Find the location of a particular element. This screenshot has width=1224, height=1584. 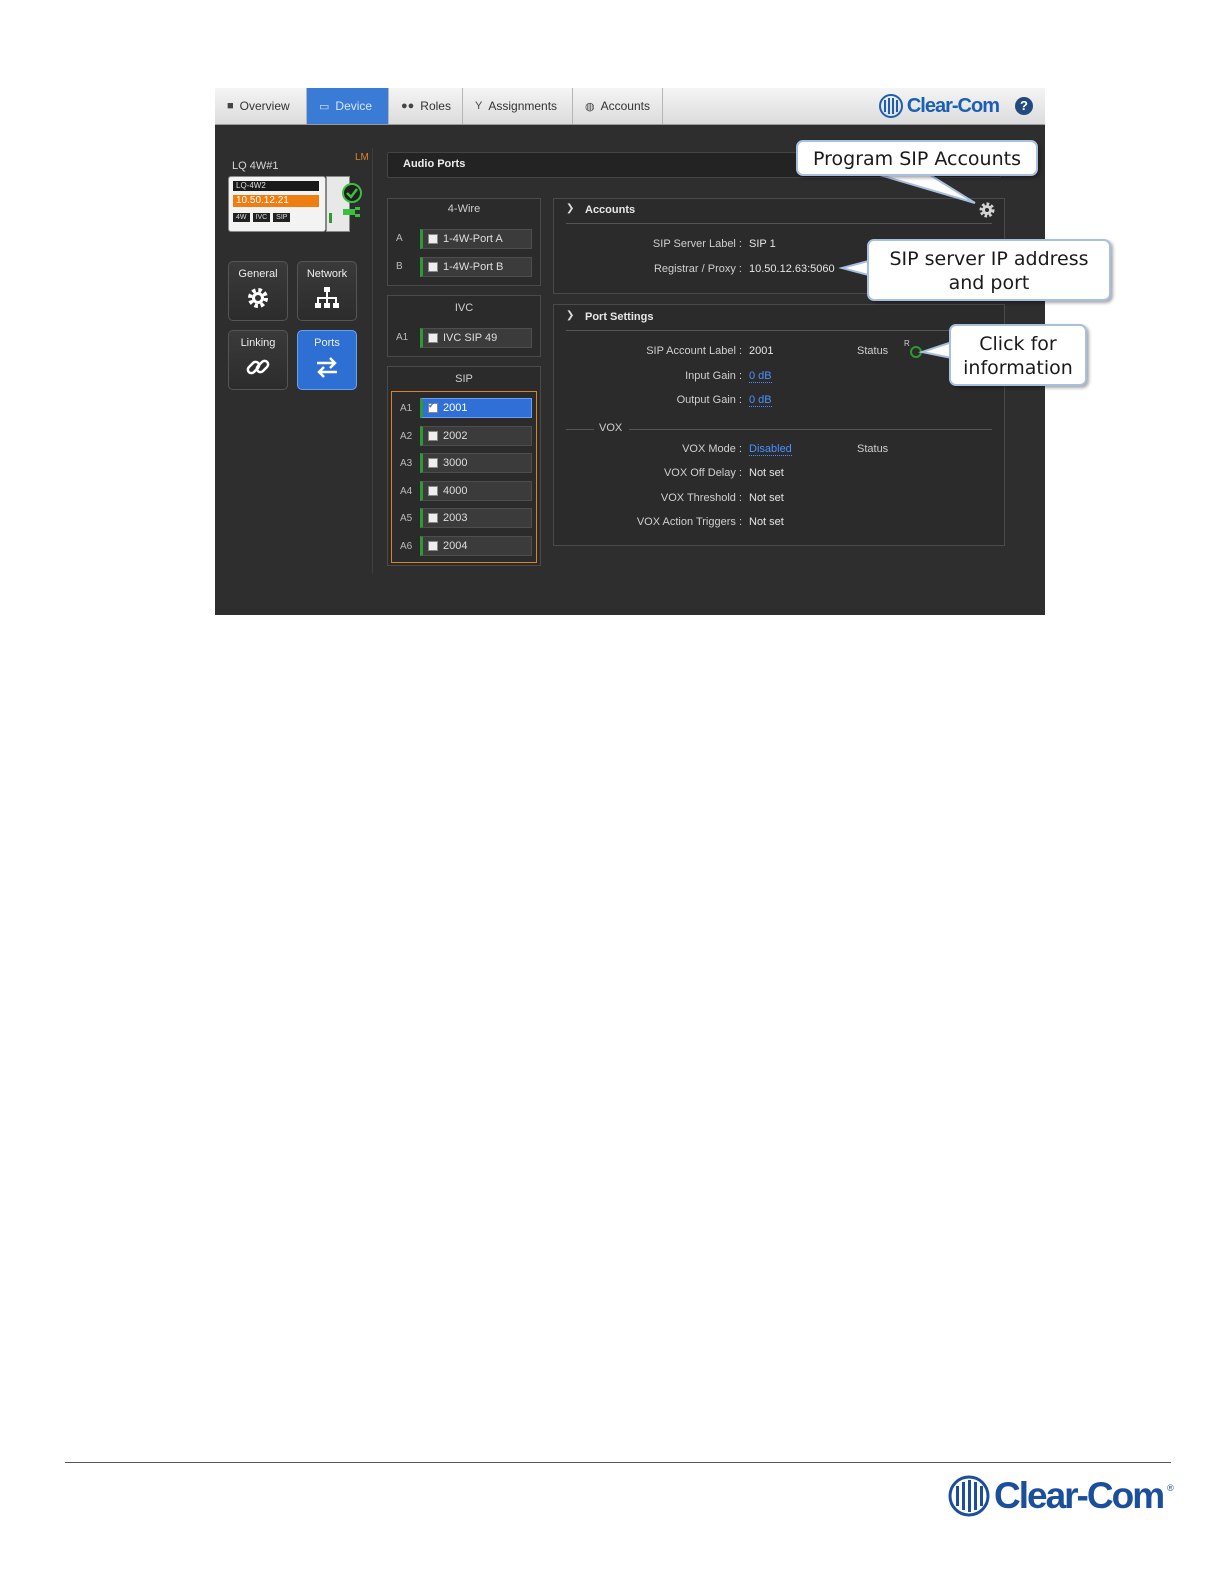

callout-text: information is located at coordinates (1018, 368).